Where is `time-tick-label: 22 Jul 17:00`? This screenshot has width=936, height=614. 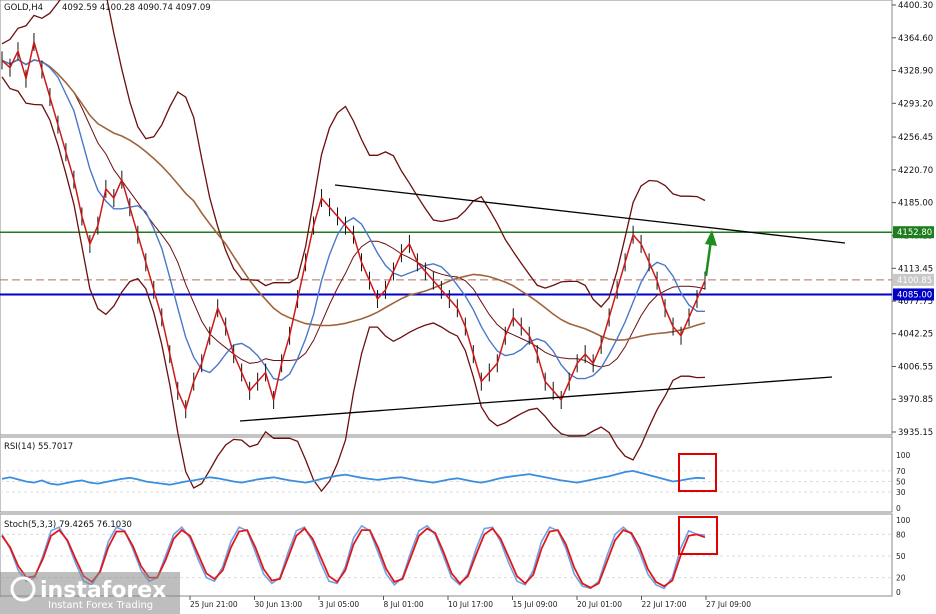
time-tick-label: 22 Jul 17:00 is located at coordinates (664, 604).